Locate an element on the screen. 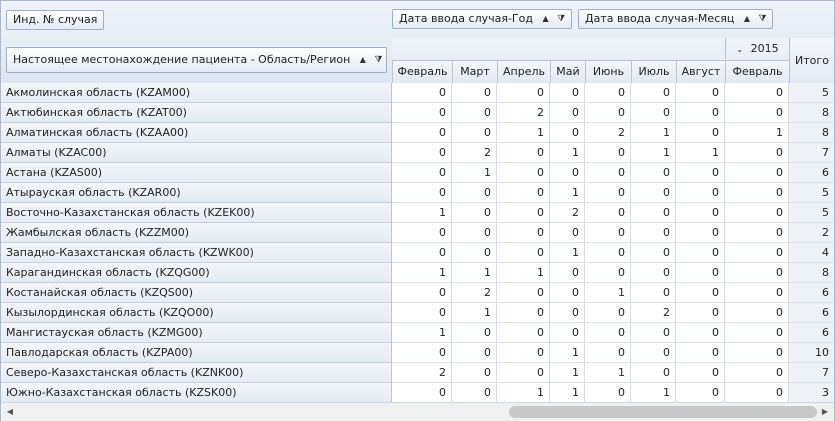 The height and width of the screenshot is (421, 835). row-header-region: Мангистауская область (KZMG00) is located at coordinates (196, 333).